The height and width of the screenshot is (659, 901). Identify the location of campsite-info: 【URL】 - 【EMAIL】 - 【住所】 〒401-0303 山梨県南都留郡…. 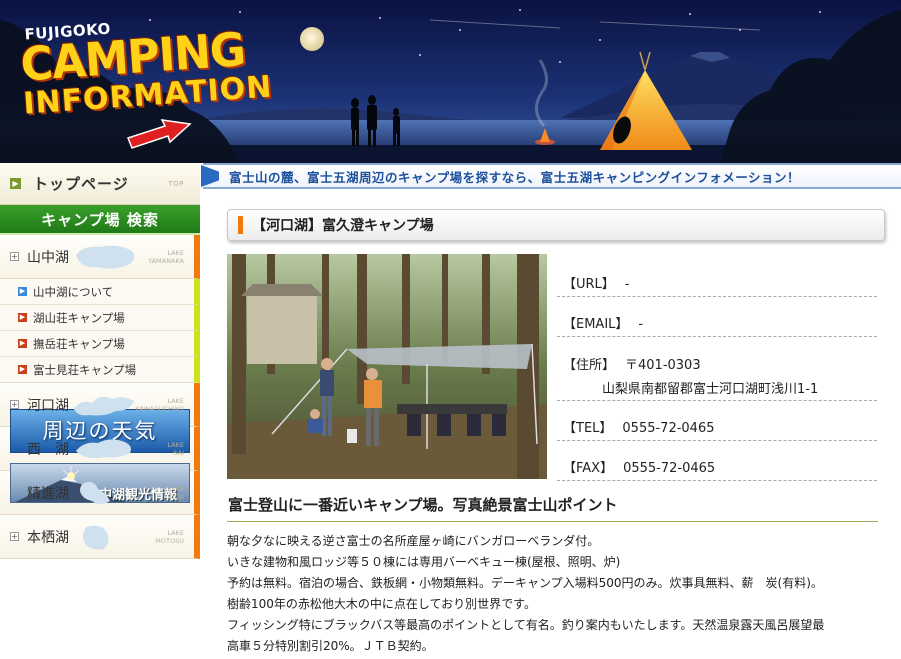
(717, 369).